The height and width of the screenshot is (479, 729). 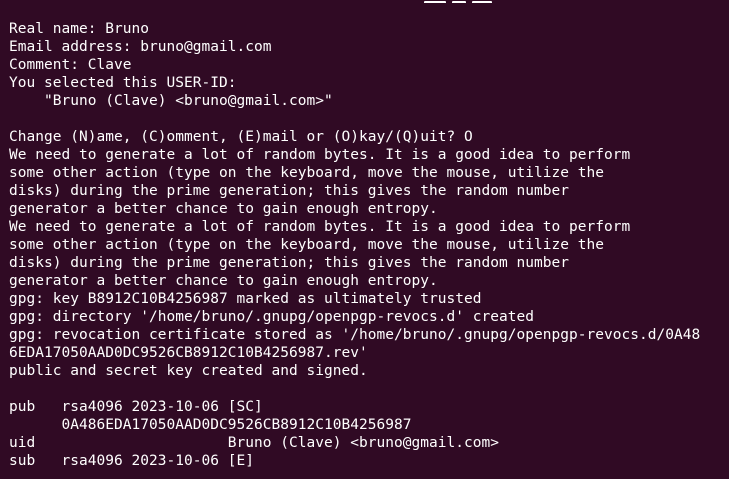 What do you see at coordinates (254, 443) in the screenshot?
I see `terminal-line: uid Bruno (Clave) <bruno@gmail.com>` at bounding box center [254, 443].